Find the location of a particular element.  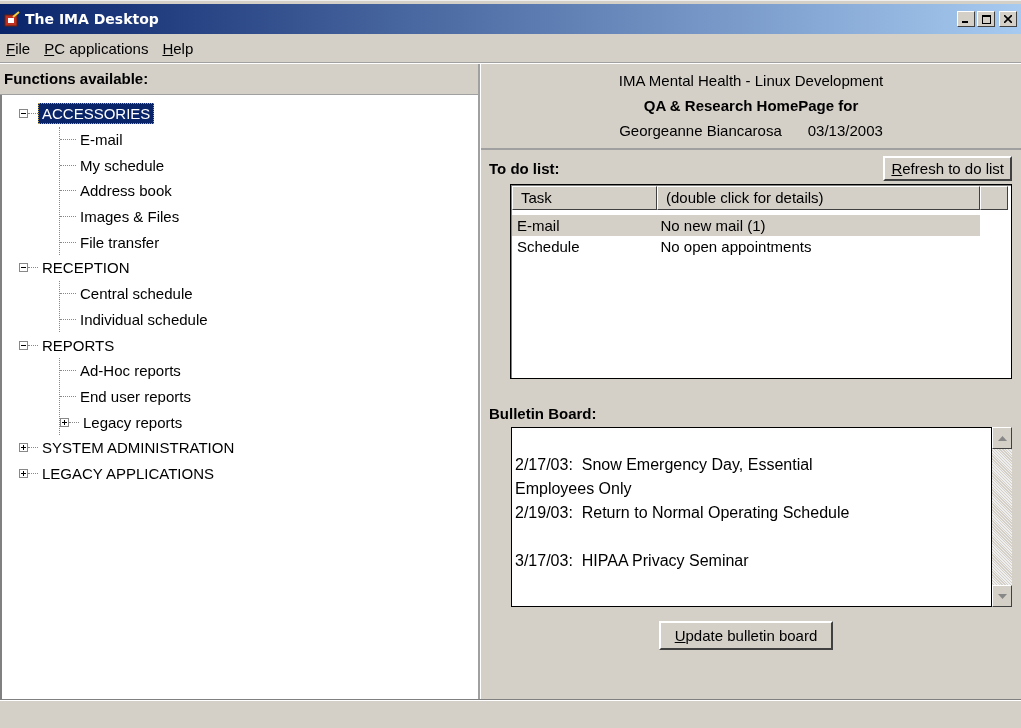

menu-item: PC applications is located at coordinates (96, 48).